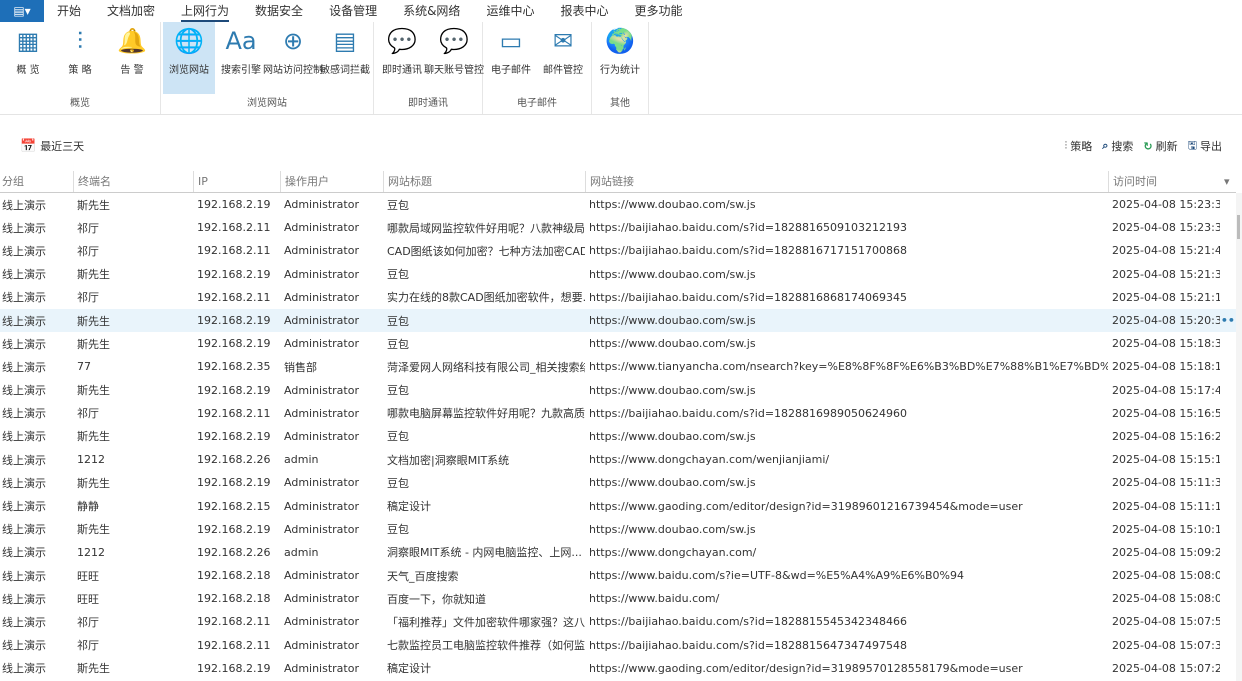 This screenshot has height=681, width=1242. I want to click on menu-tab: 文档加密, so click(131, 11).